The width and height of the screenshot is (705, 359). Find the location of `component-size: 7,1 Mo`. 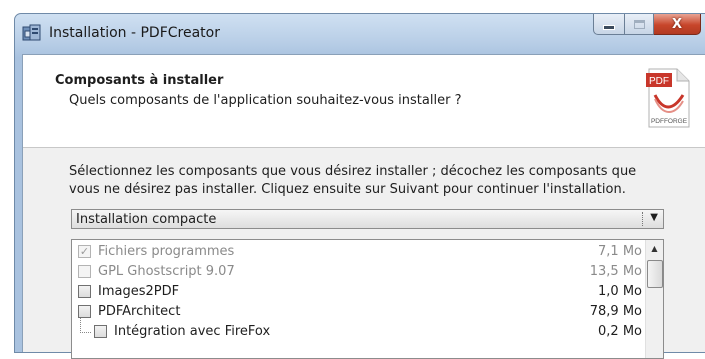

component-size: 7,1 Mo is located at coordinates (620, 251).